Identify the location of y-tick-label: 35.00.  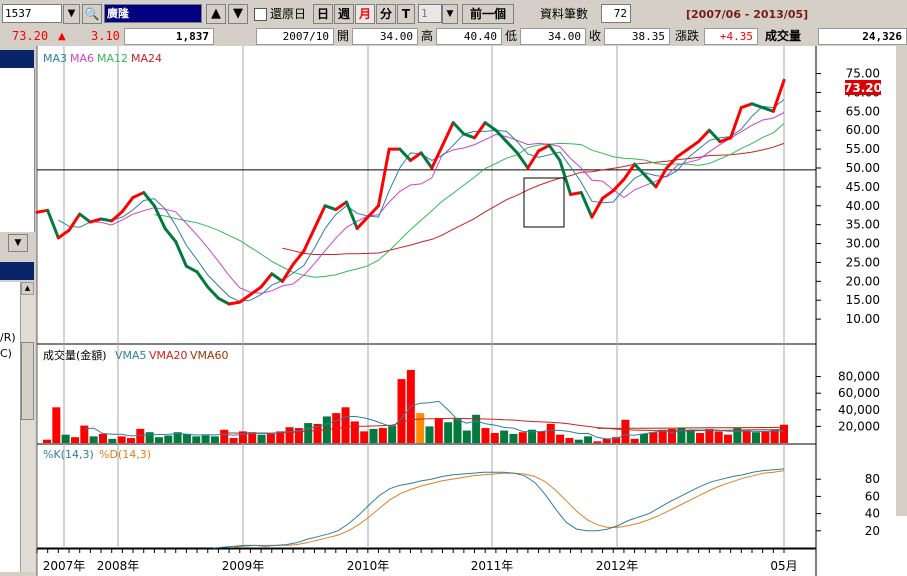
(863, 225).